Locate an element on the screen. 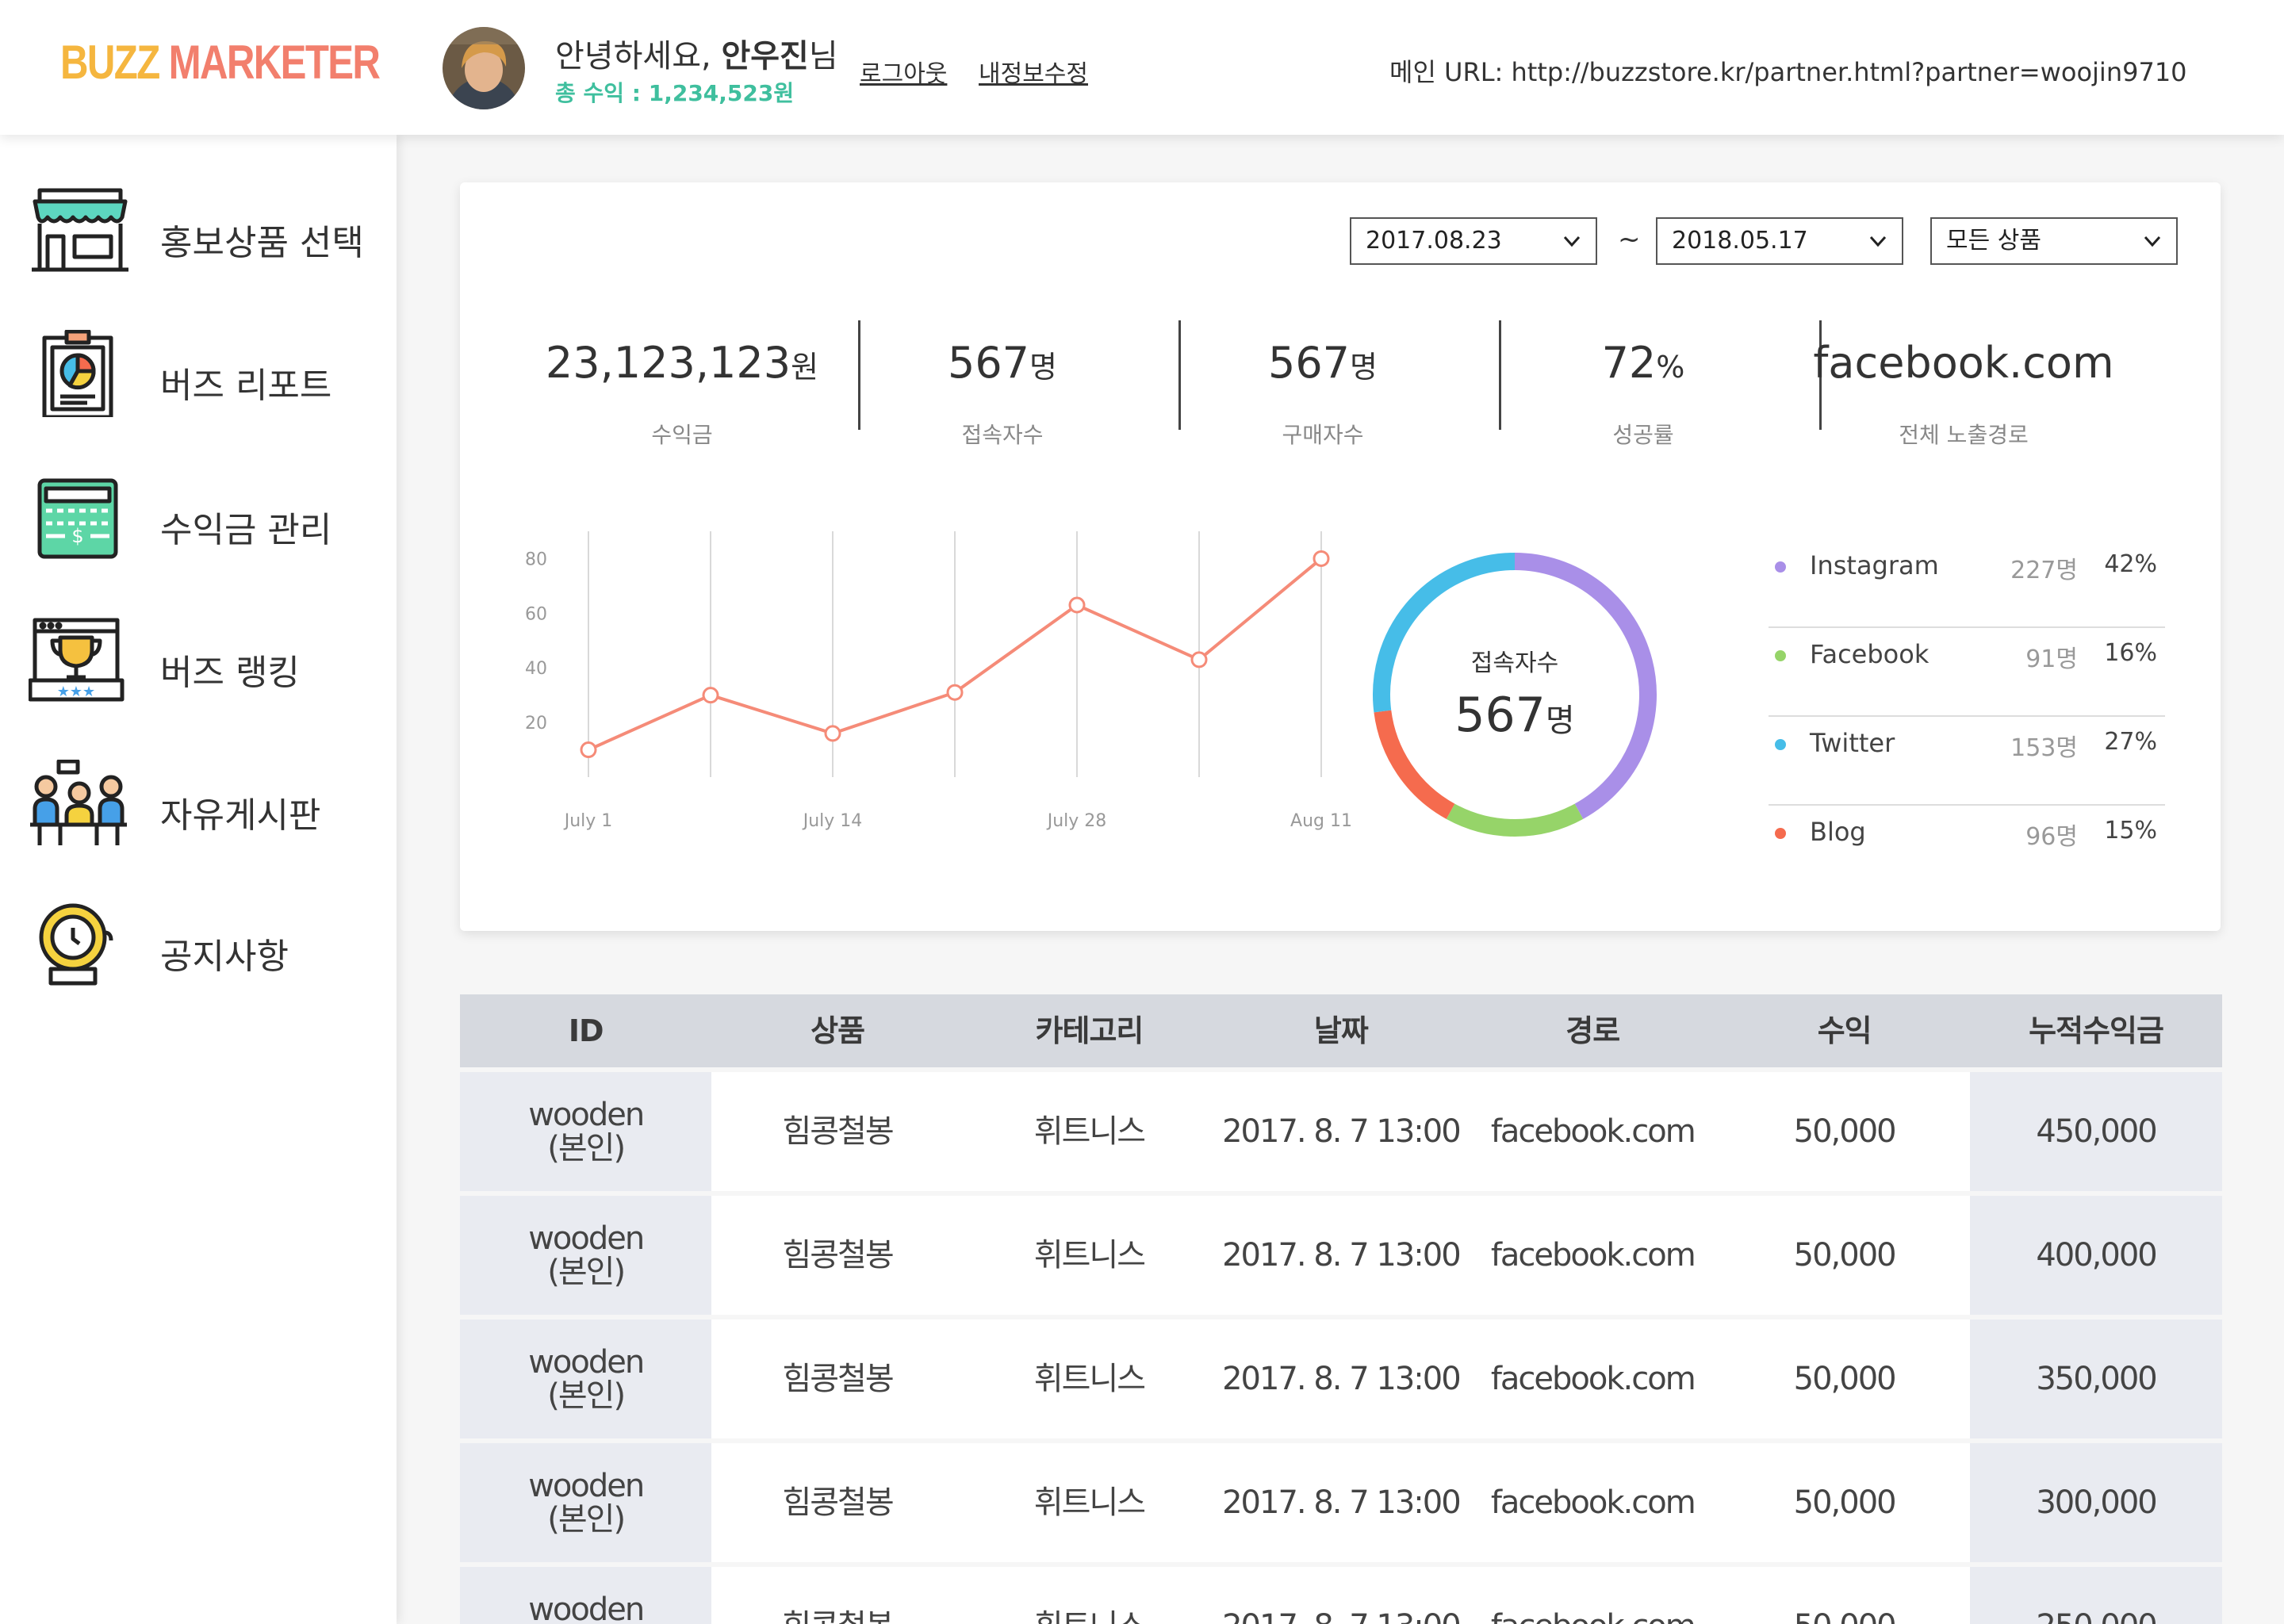  column-header: 카테고리 is located at coordinates (1089, 1030).